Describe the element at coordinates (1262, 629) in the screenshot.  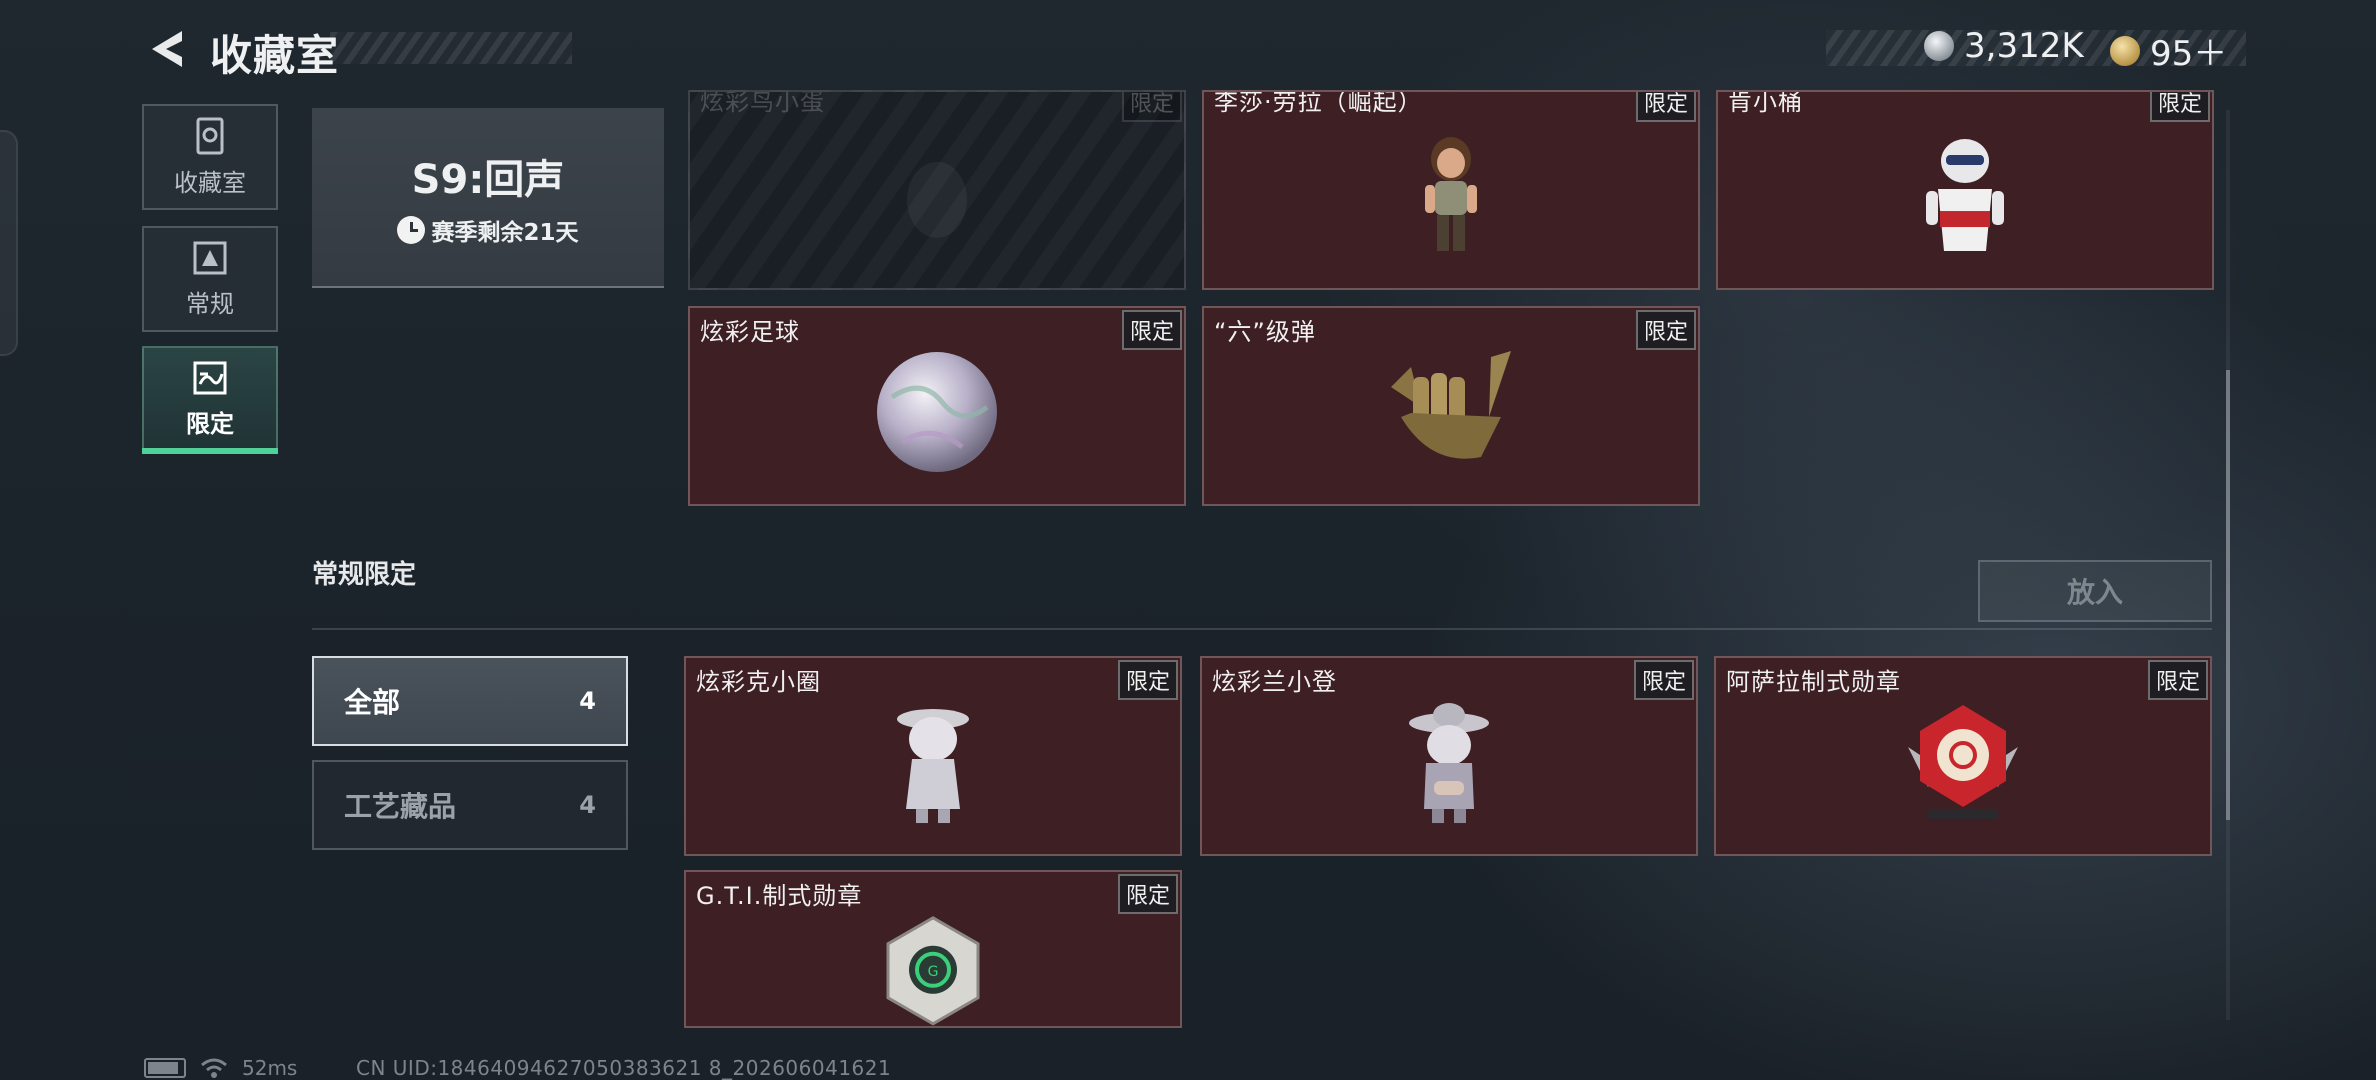
I see `section-divider` at that location.